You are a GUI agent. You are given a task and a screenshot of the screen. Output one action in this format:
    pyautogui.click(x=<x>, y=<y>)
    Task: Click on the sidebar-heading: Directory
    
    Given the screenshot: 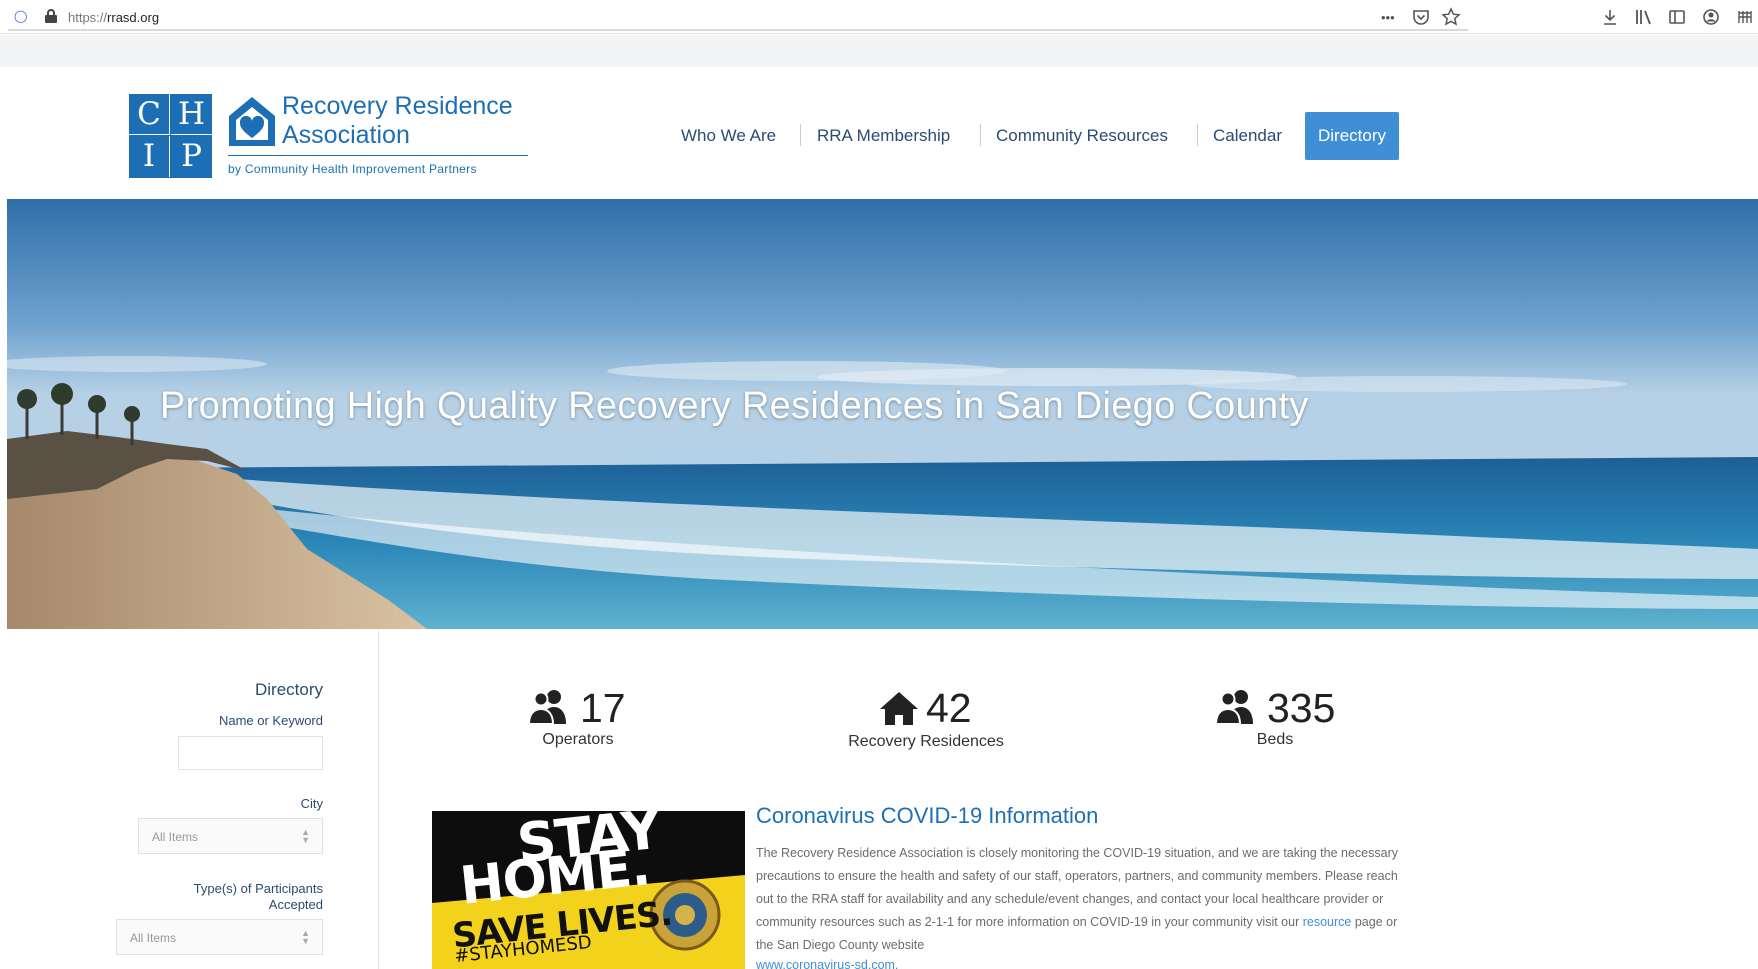 What is the action you would take?
    pyautogui.click(x=288, y=689)
    